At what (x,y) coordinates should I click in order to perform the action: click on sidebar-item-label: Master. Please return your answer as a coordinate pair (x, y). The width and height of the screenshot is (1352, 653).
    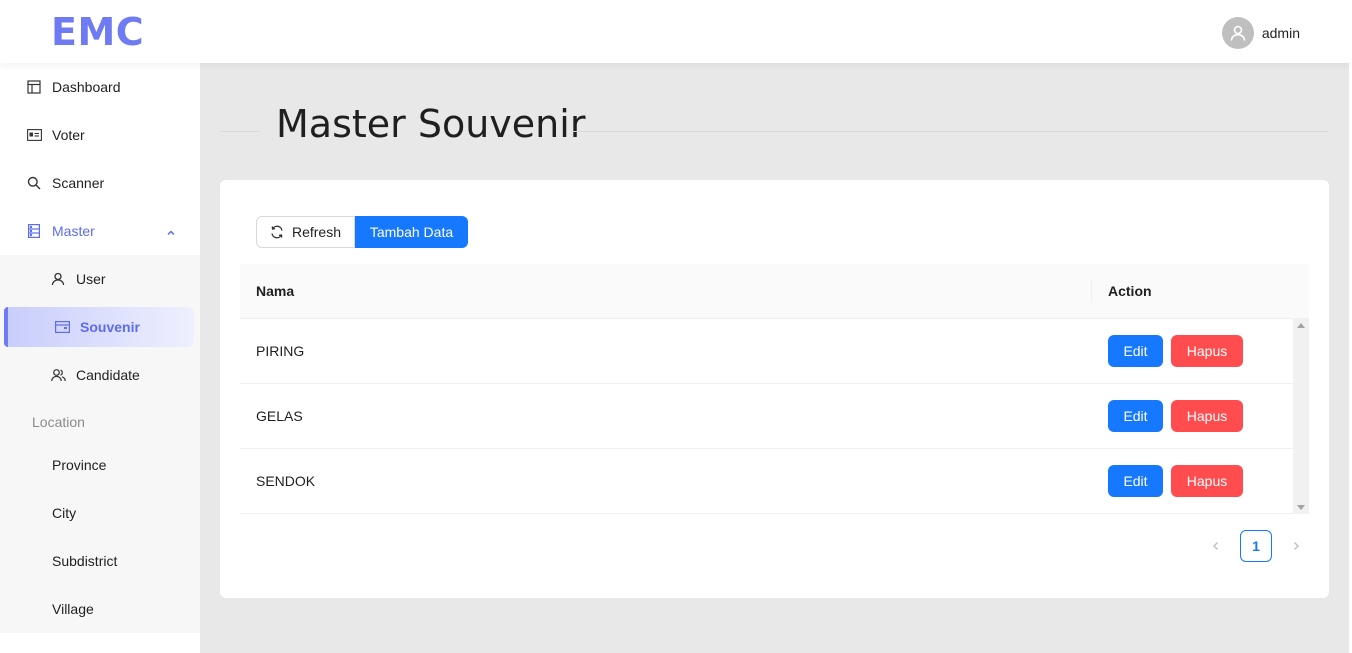
    Looking at the image, I should click on (73, 231).